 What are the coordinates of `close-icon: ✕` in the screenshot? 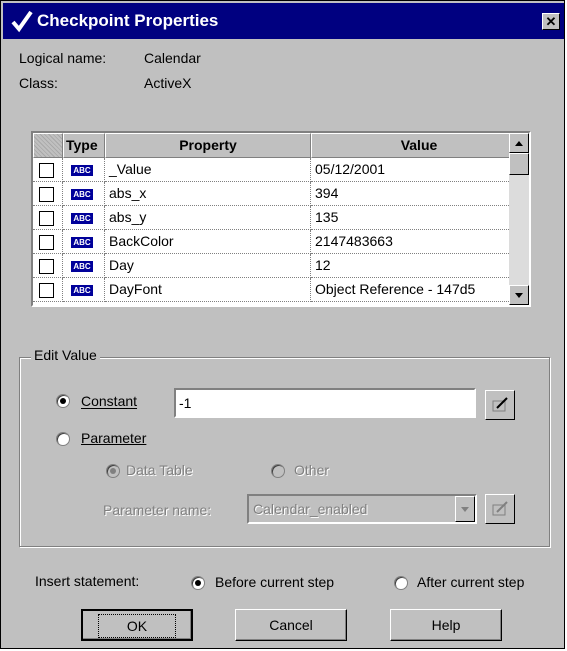 It's located at (551, 21).